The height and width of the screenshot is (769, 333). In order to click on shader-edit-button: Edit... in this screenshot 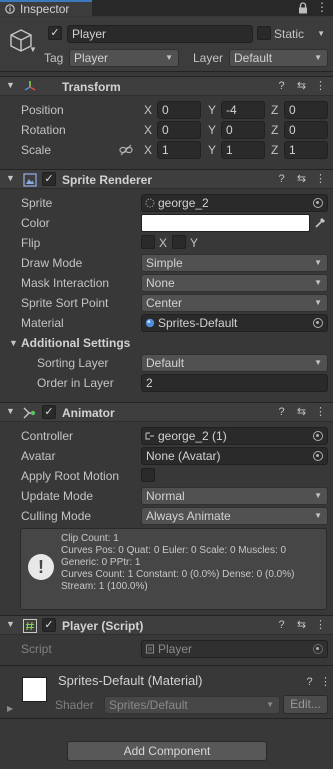, I will do `click(305, 704)`.